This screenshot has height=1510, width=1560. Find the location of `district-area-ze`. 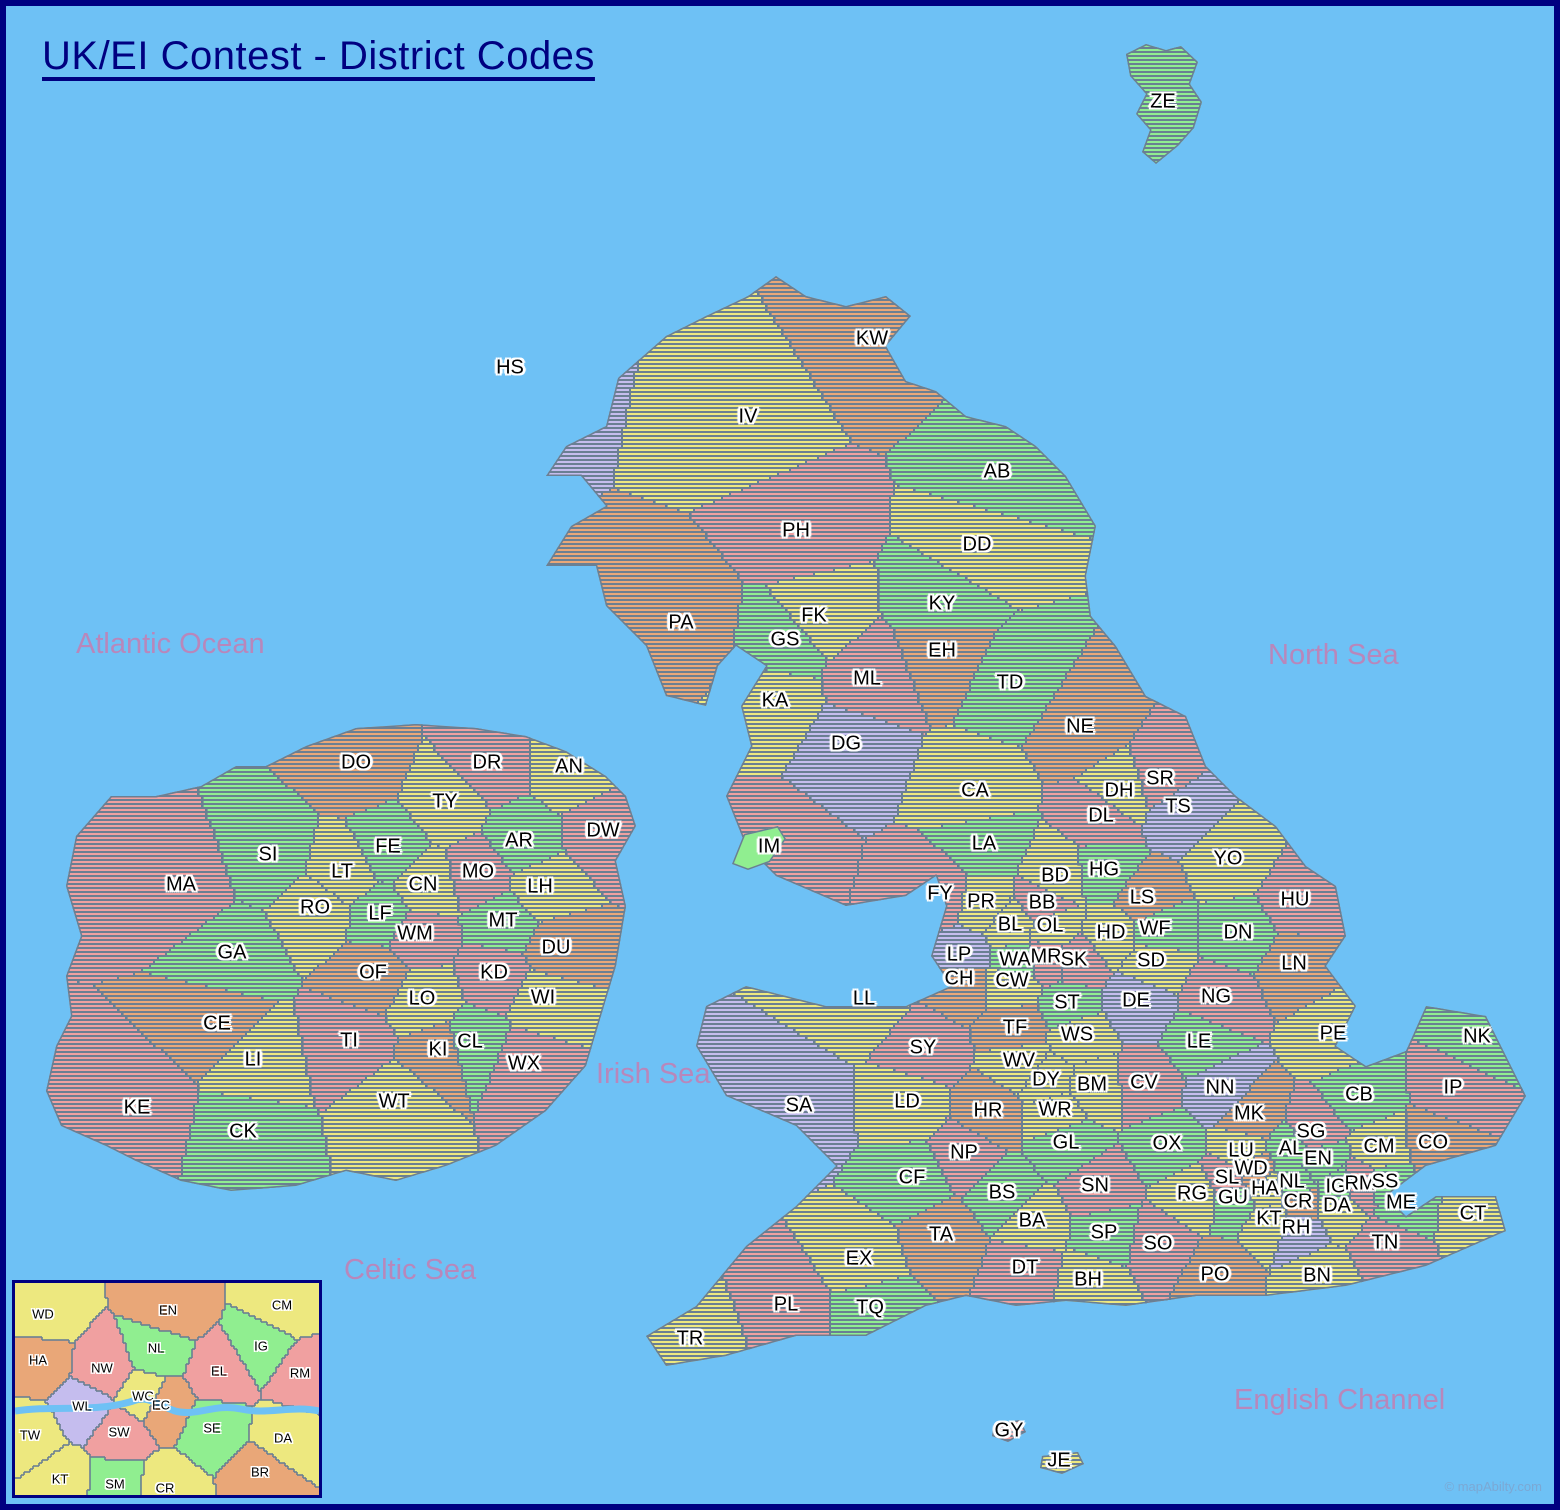

district-area-ze is located at coordinates (1164, 104).